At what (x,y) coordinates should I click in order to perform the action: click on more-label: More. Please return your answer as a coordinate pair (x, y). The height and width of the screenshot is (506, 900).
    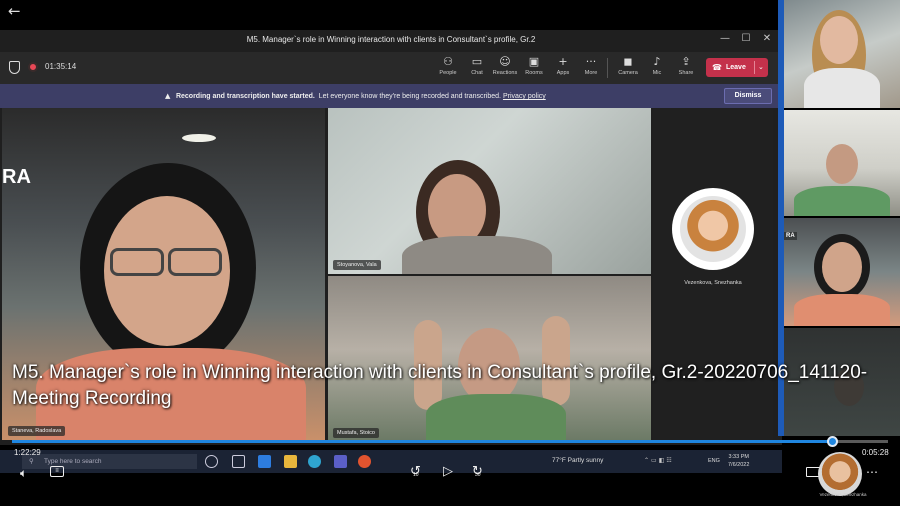
    Looking at the image, I should click on (591, 73).